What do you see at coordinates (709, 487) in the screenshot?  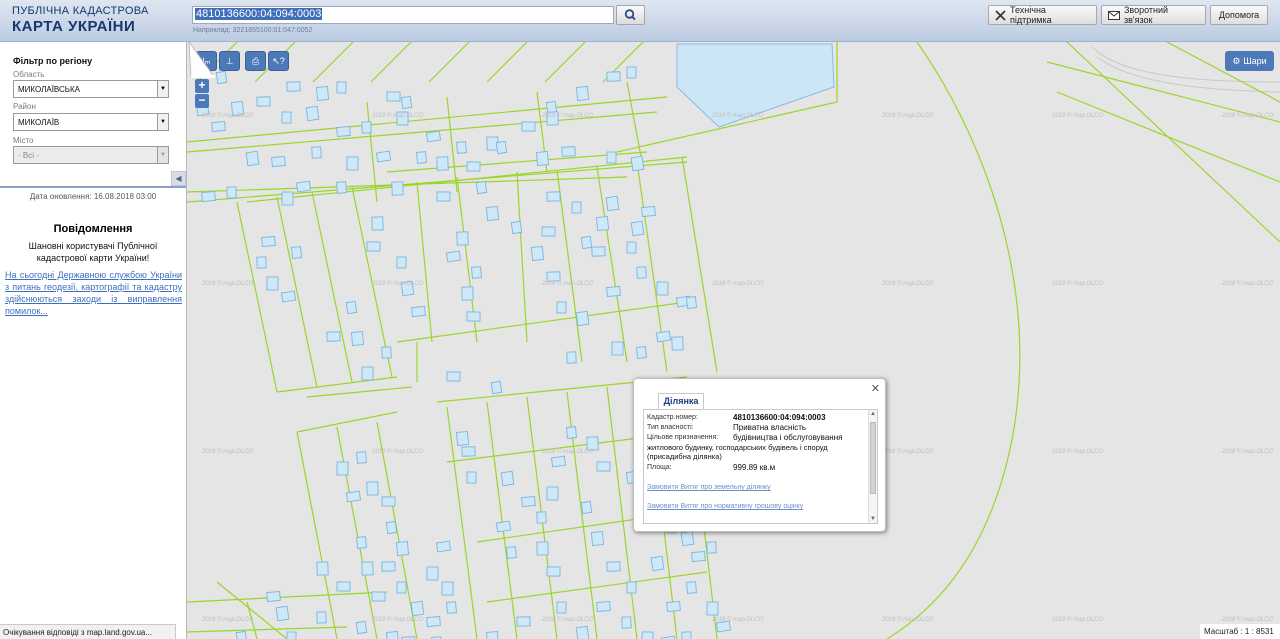 I see `order-extract-link: Замовити Витяг про земельну ділянку` at bounding box center [709, 487].